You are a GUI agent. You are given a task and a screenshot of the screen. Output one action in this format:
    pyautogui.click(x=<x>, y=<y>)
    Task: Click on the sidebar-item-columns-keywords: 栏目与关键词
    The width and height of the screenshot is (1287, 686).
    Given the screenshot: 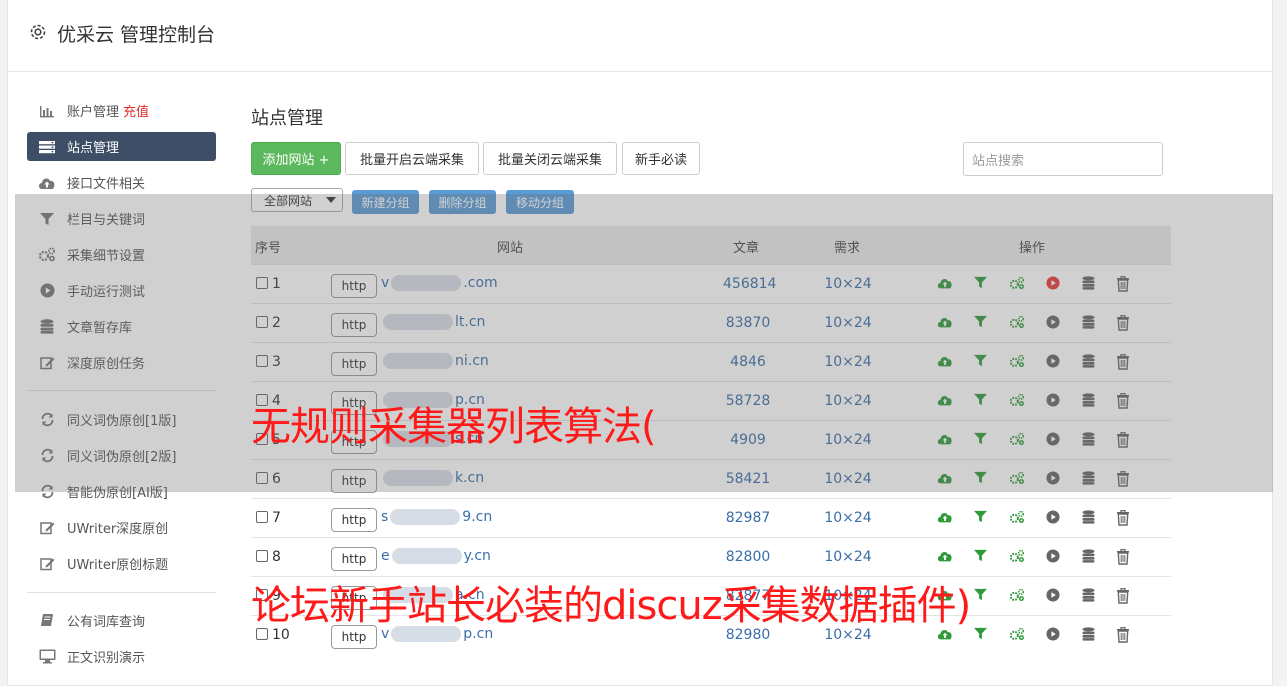 What is the action you would take?
    pyautogui.click(x=121, y=218)
    